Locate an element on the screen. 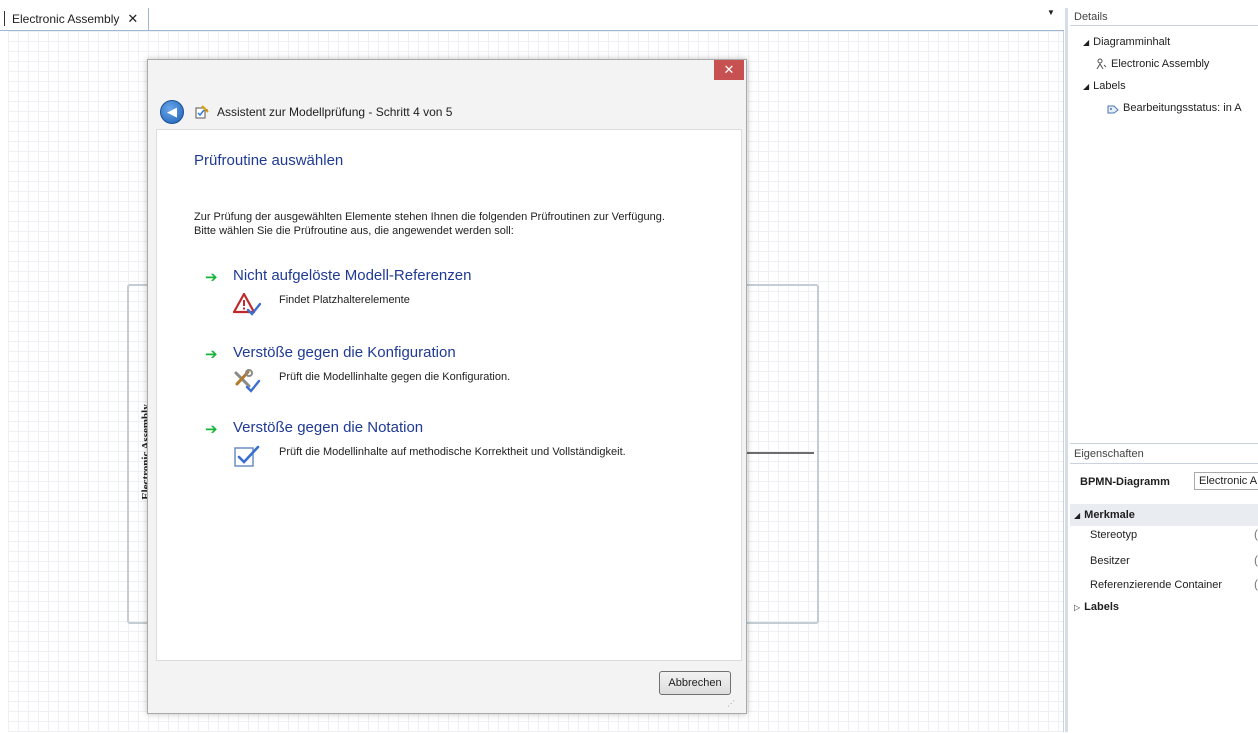 The width and height of the screenshot is (1258, 733). diagram-node-icon is located at coordinates (1101, 64).